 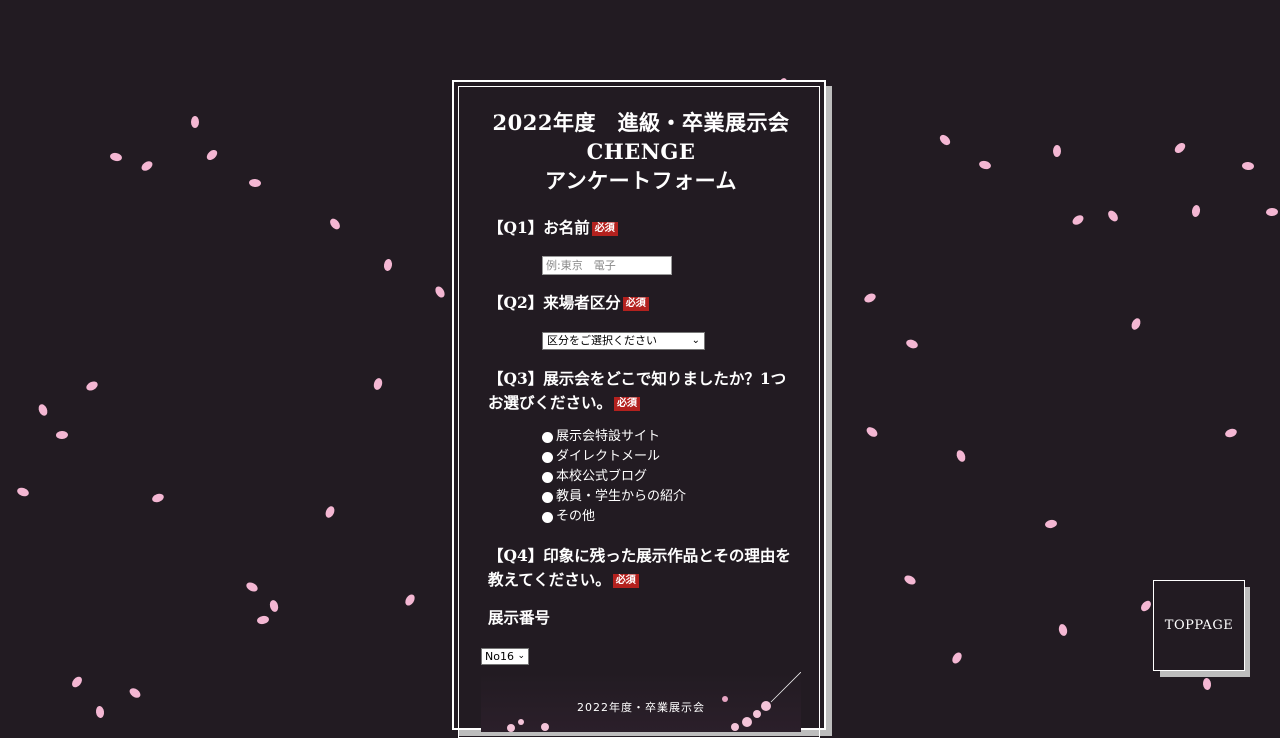 What do you see at coordinates (602, 340) in the screenshot?
I see `visitor-category-value: 区分をご選択ください` at bounding box center [602, 340].